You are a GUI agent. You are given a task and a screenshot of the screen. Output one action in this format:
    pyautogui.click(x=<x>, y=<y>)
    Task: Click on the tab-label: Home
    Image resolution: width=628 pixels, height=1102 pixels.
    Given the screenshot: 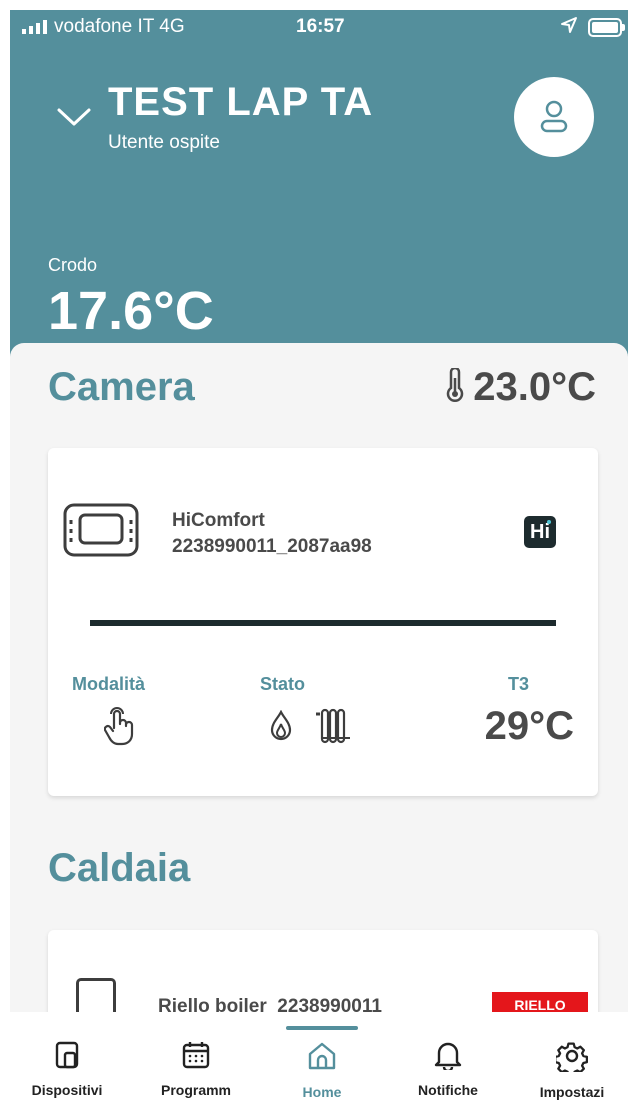 What is the action you would take?
    pyautogui.click(x=322, y=1092)
    